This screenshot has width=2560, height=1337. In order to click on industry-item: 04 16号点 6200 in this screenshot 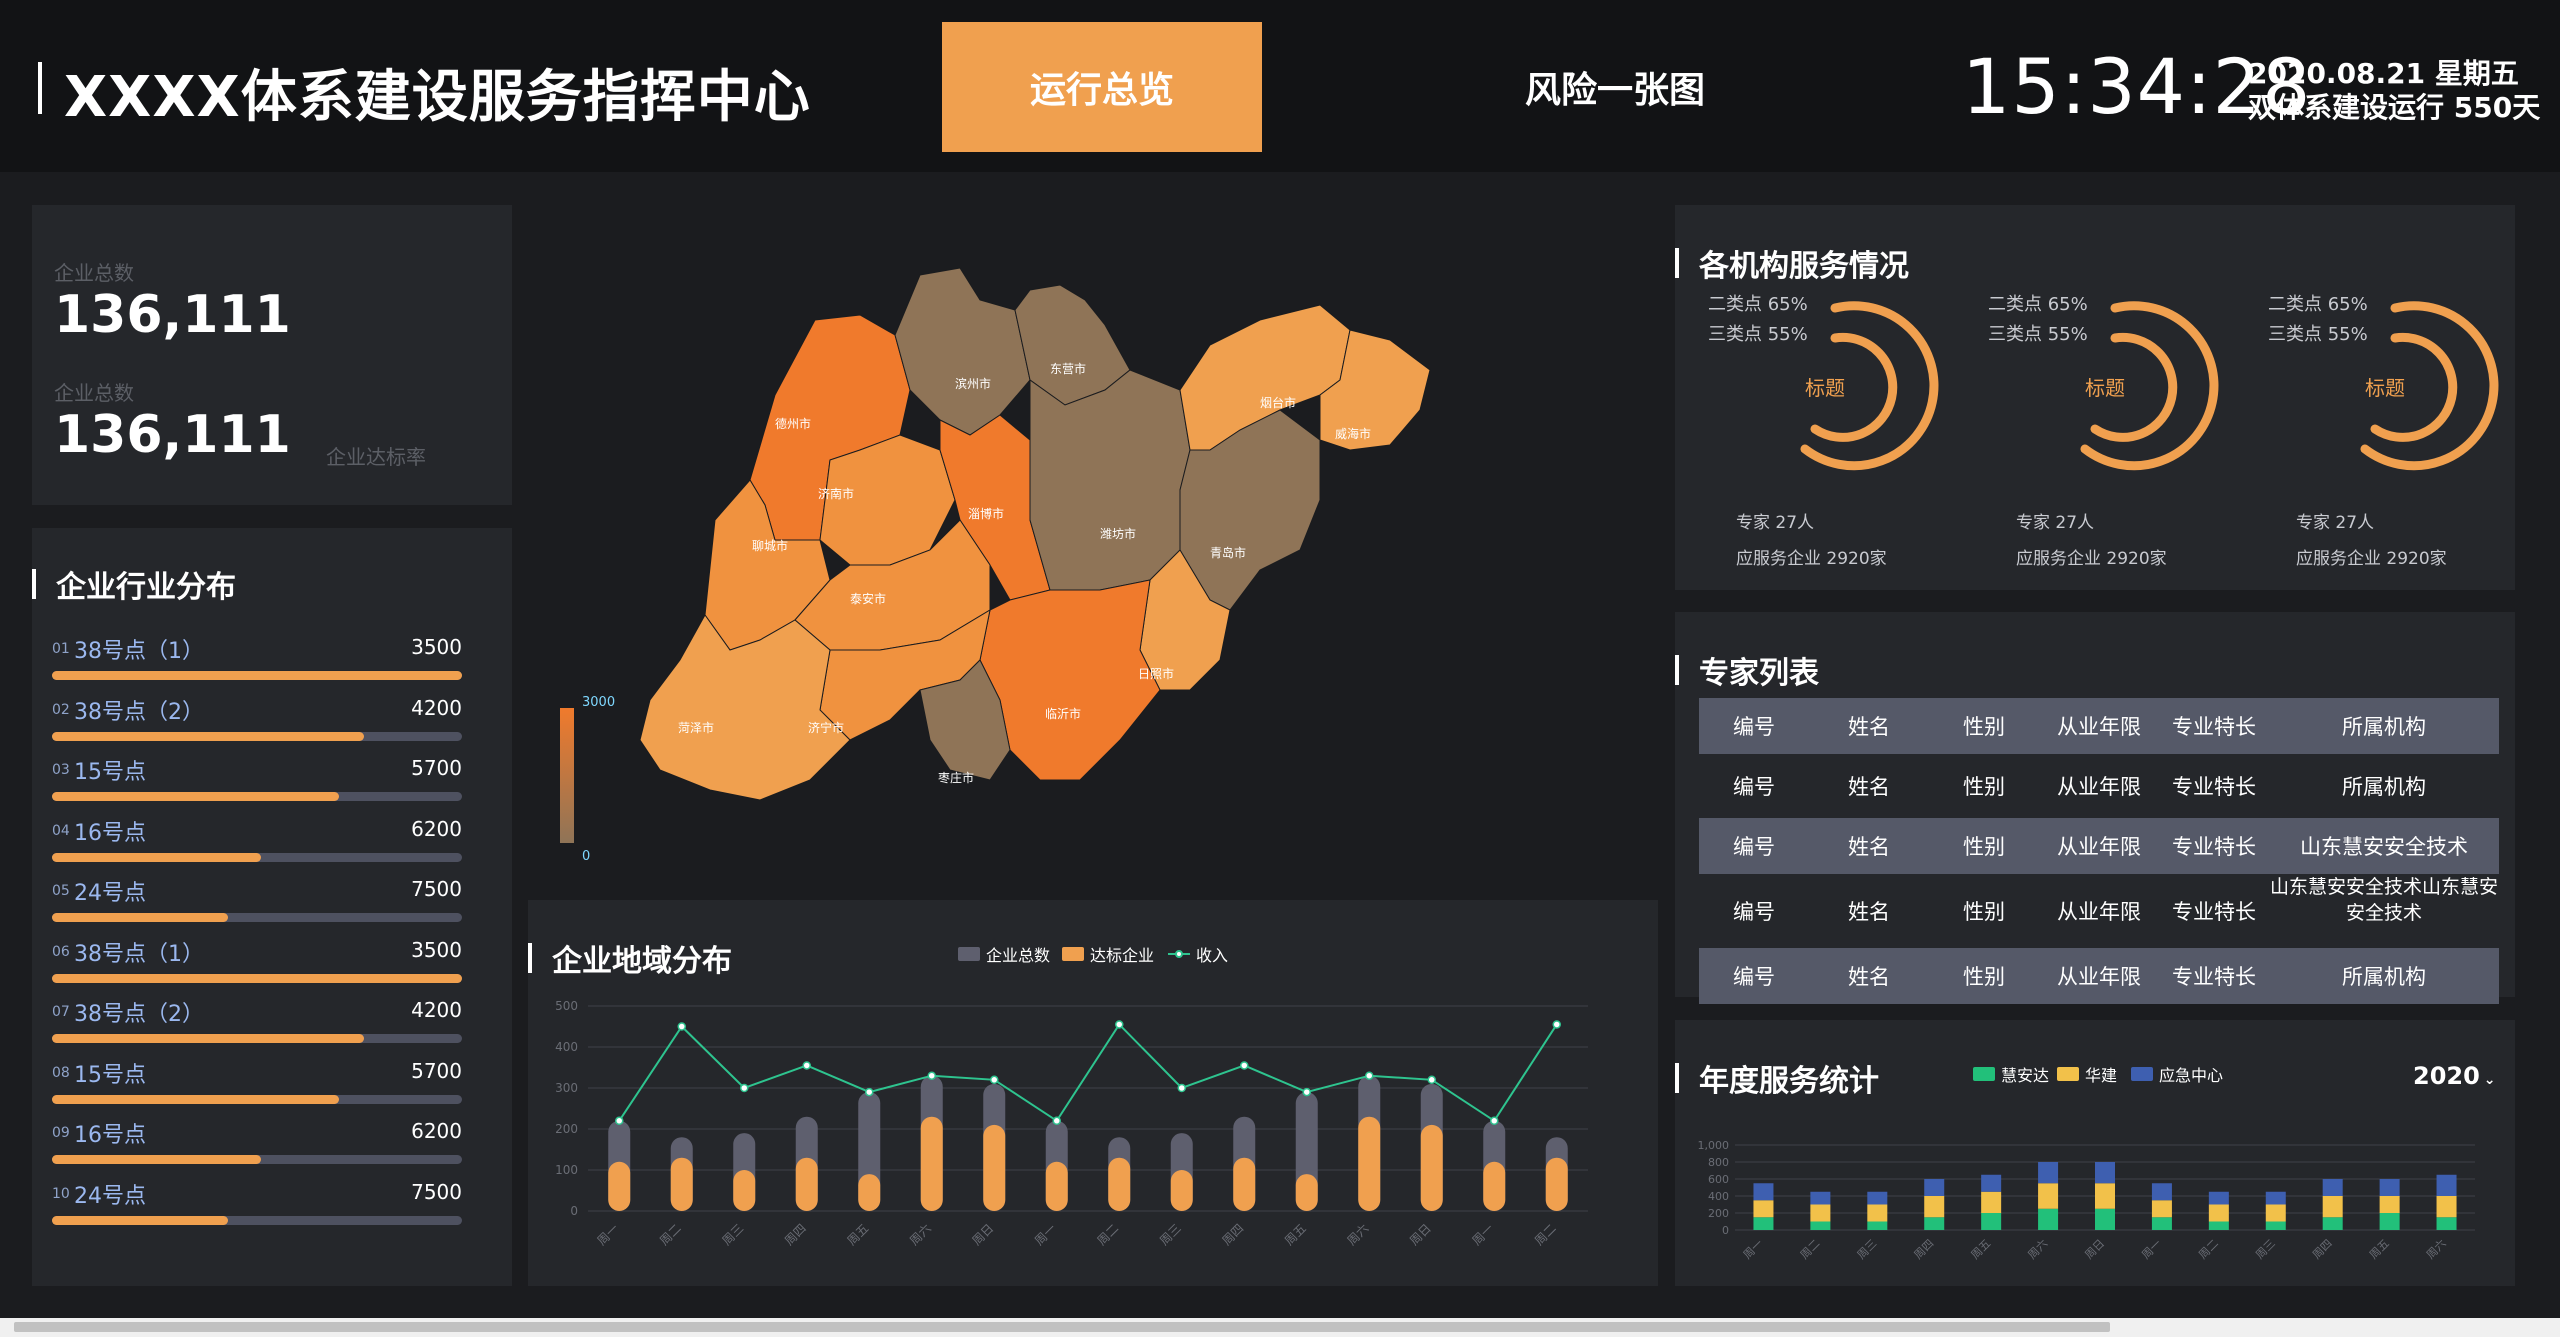, I will do `click(257, 845)`.